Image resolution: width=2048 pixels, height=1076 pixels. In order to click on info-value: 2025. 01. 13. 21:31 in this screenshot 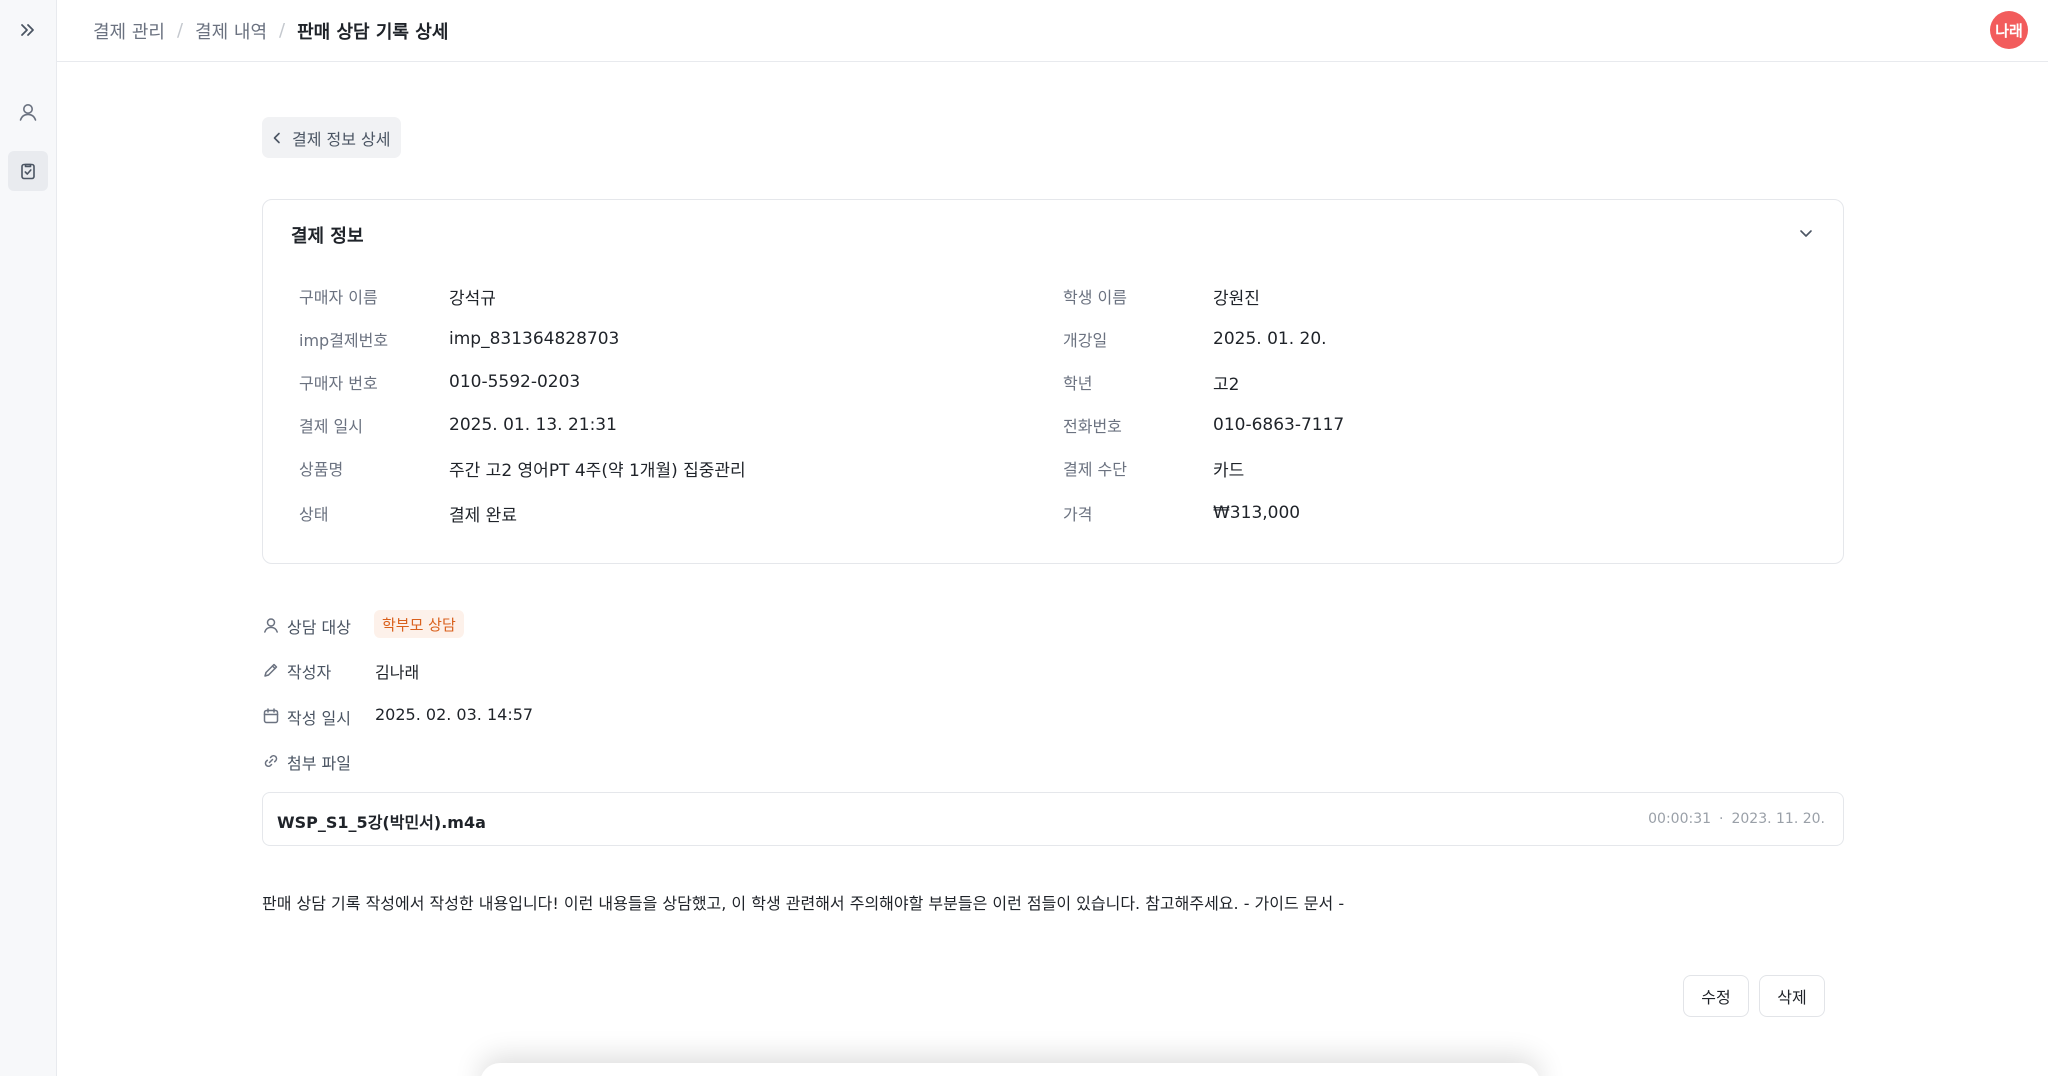, I will do `click(533, 425)`.